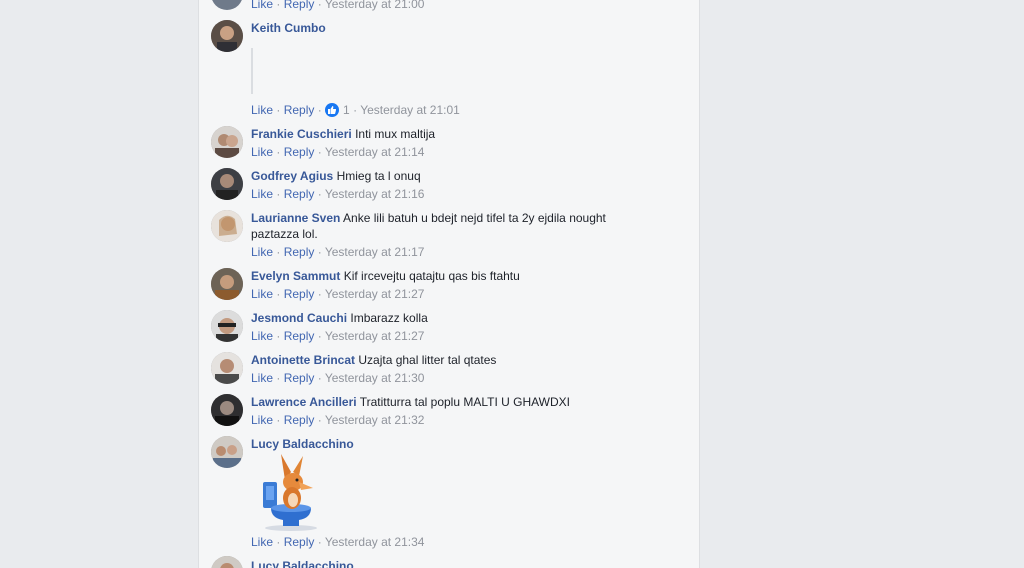 Image resolution: width=1024 pixels, height=568 pixels. What do you see at coordinates (252, 71) in the screenshot?
I see `quote-bar` at bounding box center [252, 71].